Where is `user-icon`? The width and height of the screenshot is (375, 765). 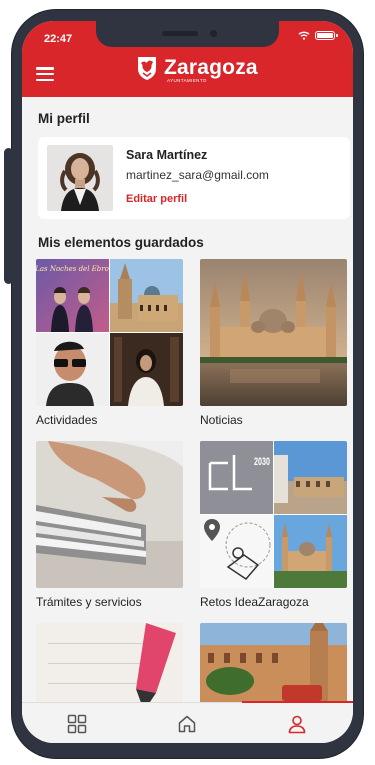 user-icon is located at coordinates (297, 724).